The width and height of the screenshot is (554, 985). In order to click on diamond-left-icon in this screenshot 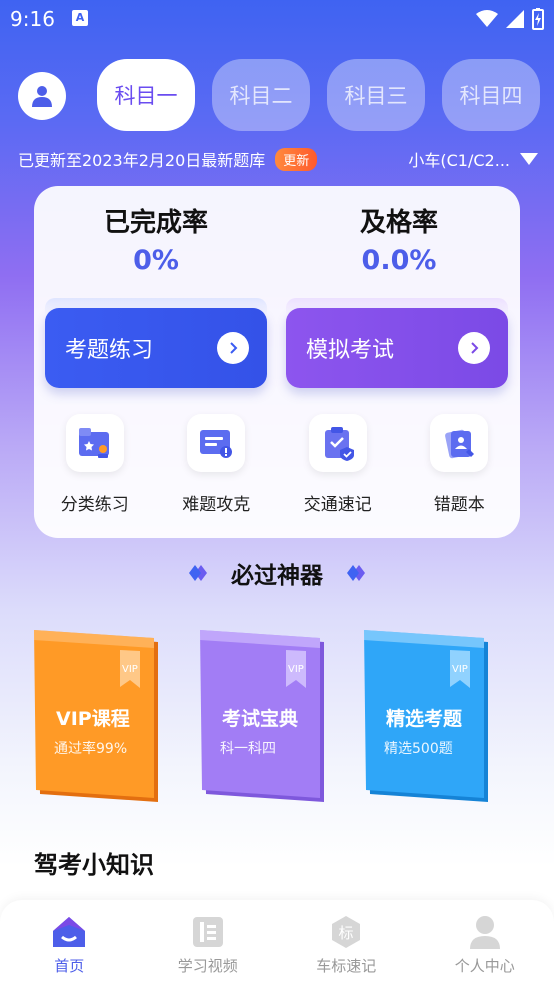, I will do `click(198, 573)`.